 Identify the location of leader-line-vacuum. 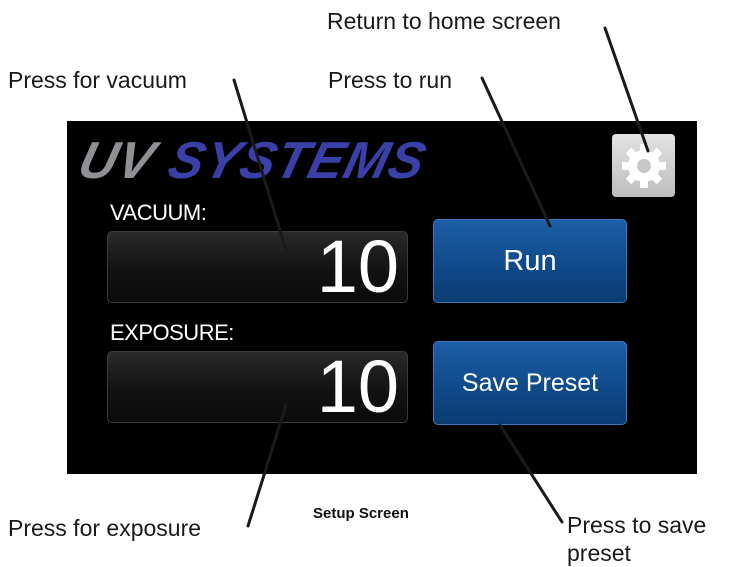
(260, 165).